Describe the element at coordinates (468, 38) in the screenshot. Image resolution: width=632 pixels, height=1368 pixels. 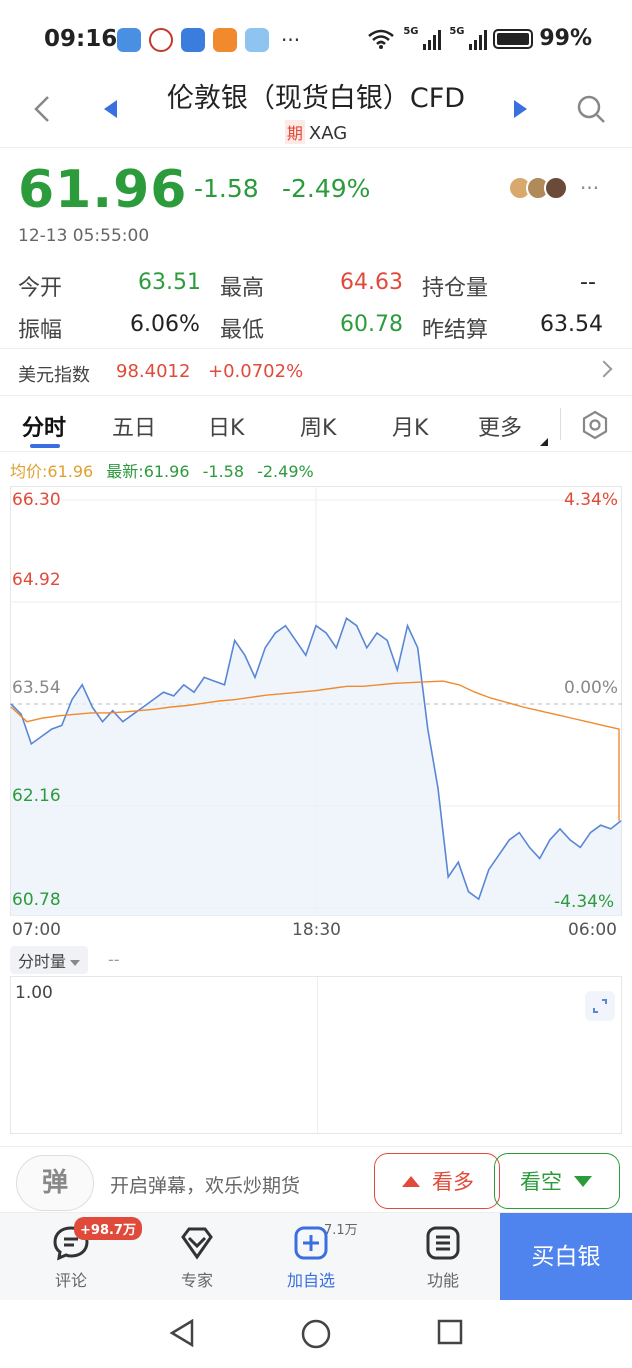
I see `signal-icon-2: 5G` at that location.